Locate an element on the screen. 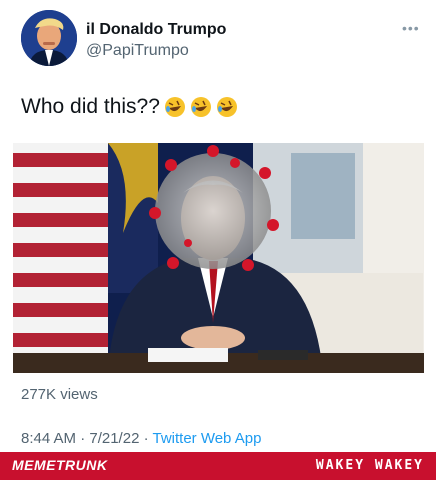 Image resolution: width=436 pixels, height=480 pixels. view-count: 277K views is located at coordinates (59, 394).